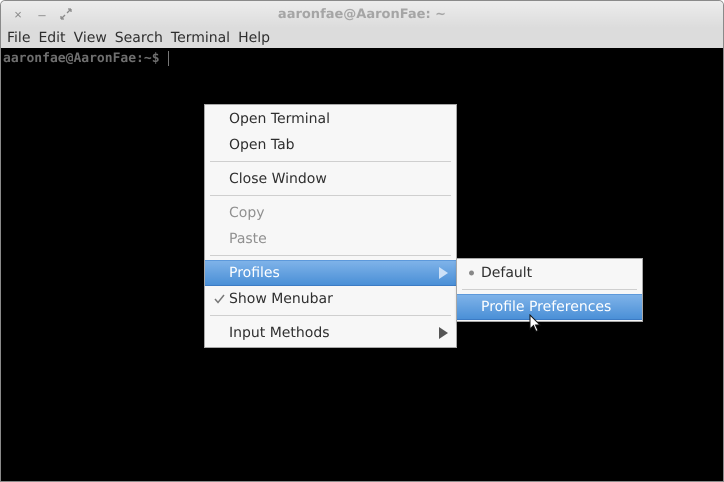 The image size is (724, 482). What do you see at coordinates (200, 37) in the screenshot?
I see `menu-bar-item: Terminal` at bounding box center [200, 37].